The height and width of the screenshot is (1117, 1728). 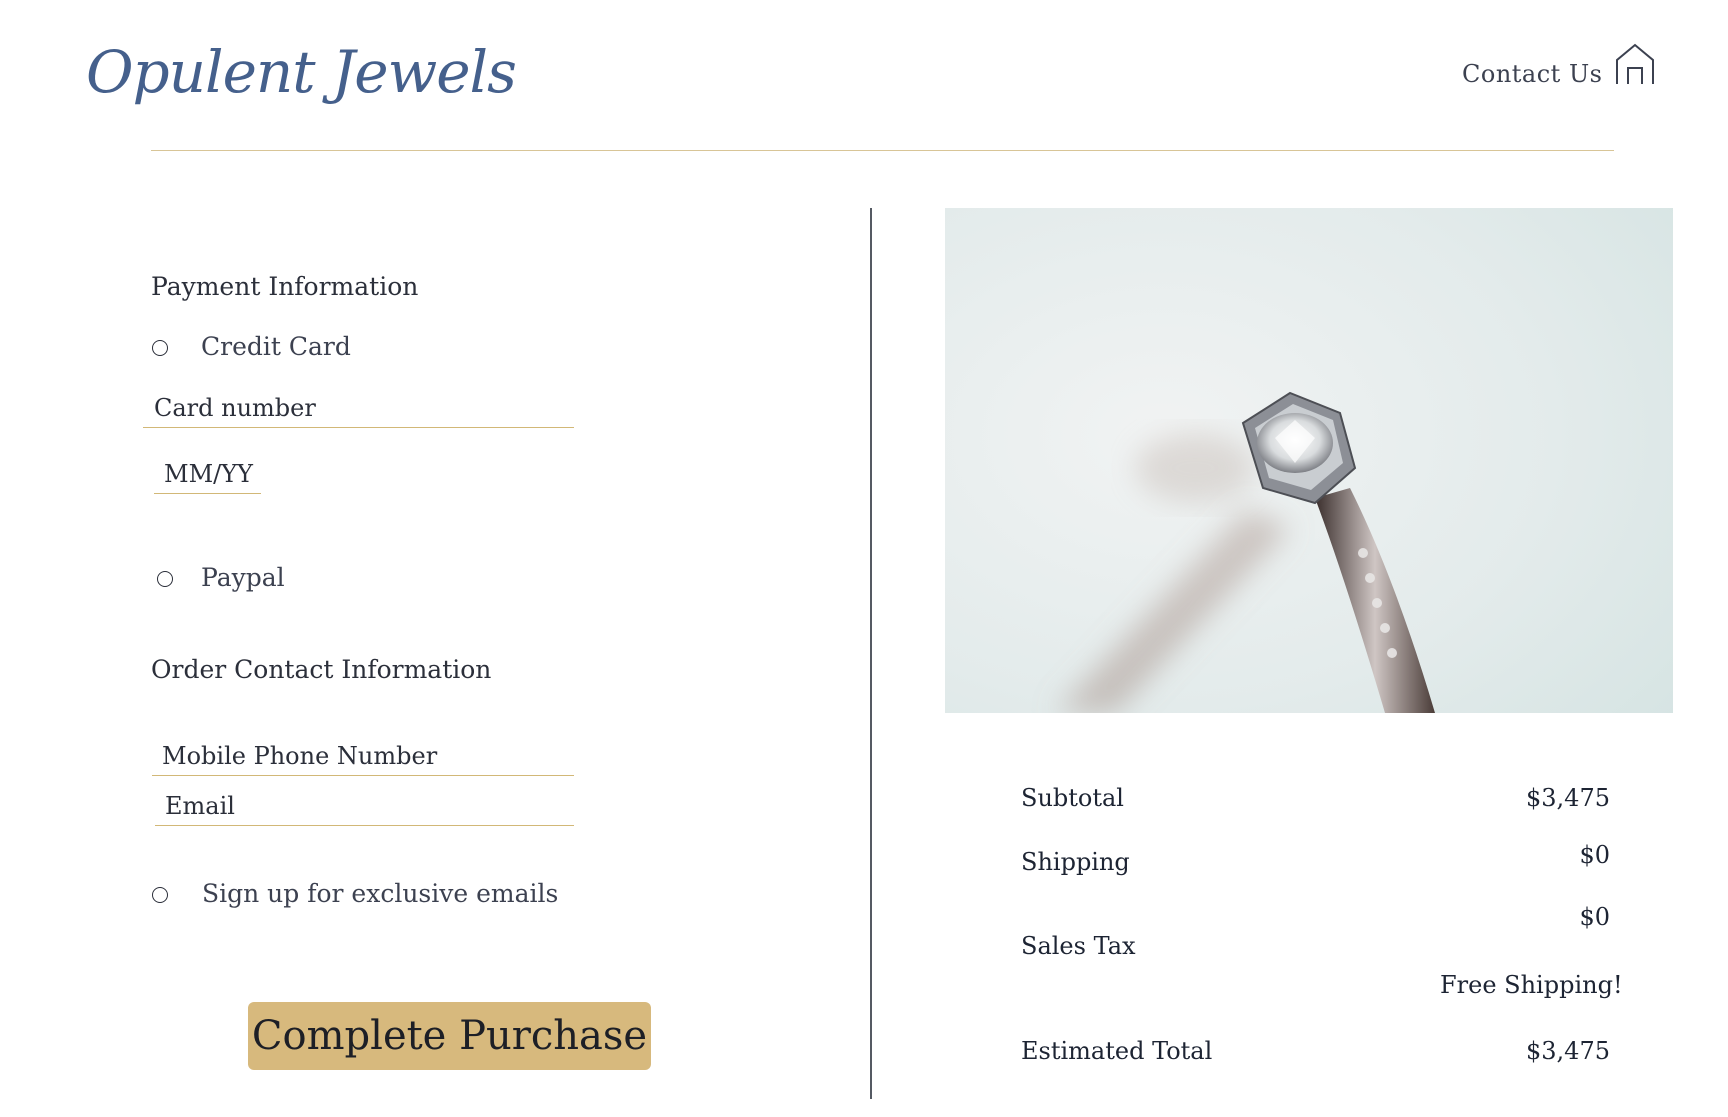 What do you see at coordinates (300, 756) in the screenshot?
I see `phone-placeholder: Mobile Phone Number` at bounding box center [300, 756].